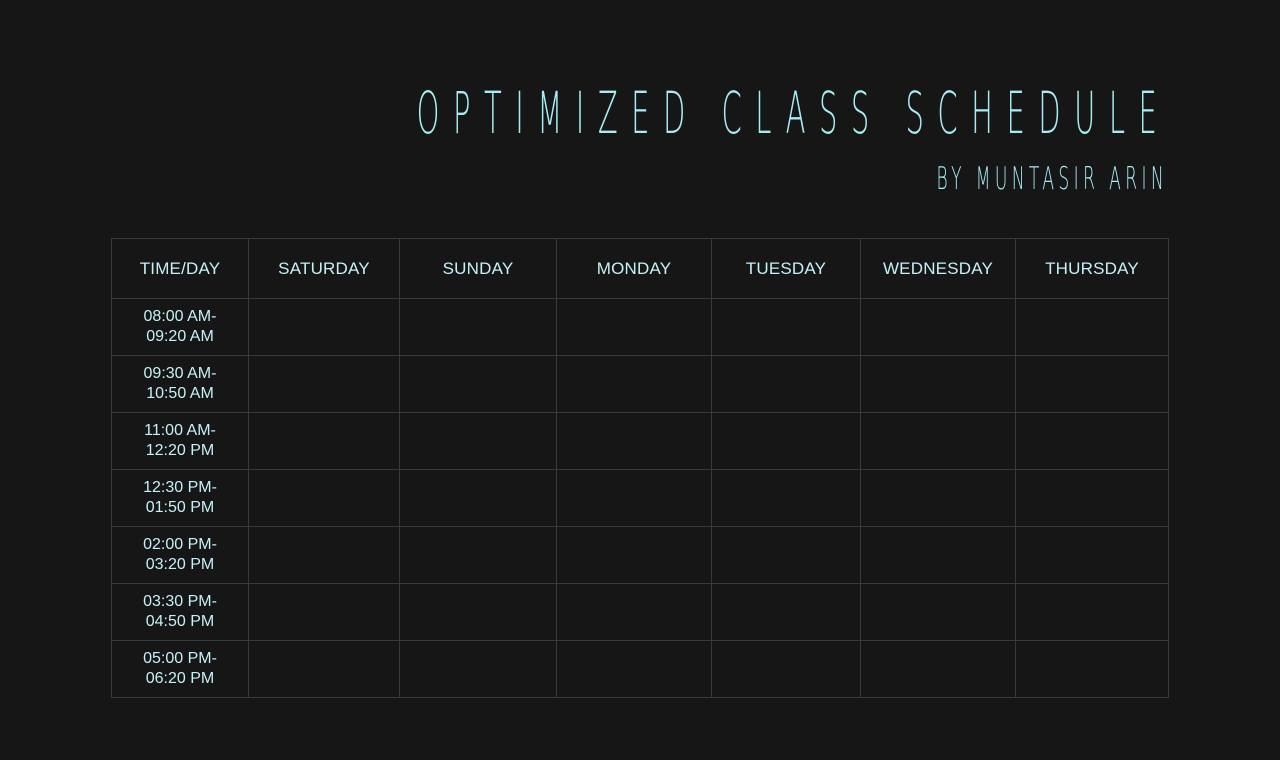  I want to click on time-start: 08:00 AM-, so click(180, 316).